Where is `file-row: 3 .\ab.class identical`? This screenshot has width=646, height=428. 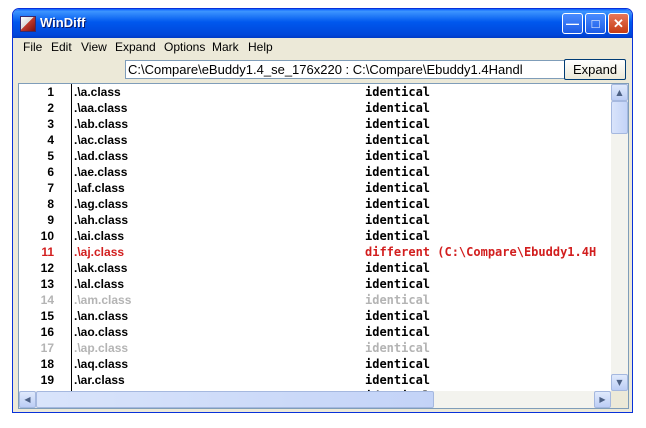
file-row: 3 .\ab.class identical is located at coordinates (315, 124).